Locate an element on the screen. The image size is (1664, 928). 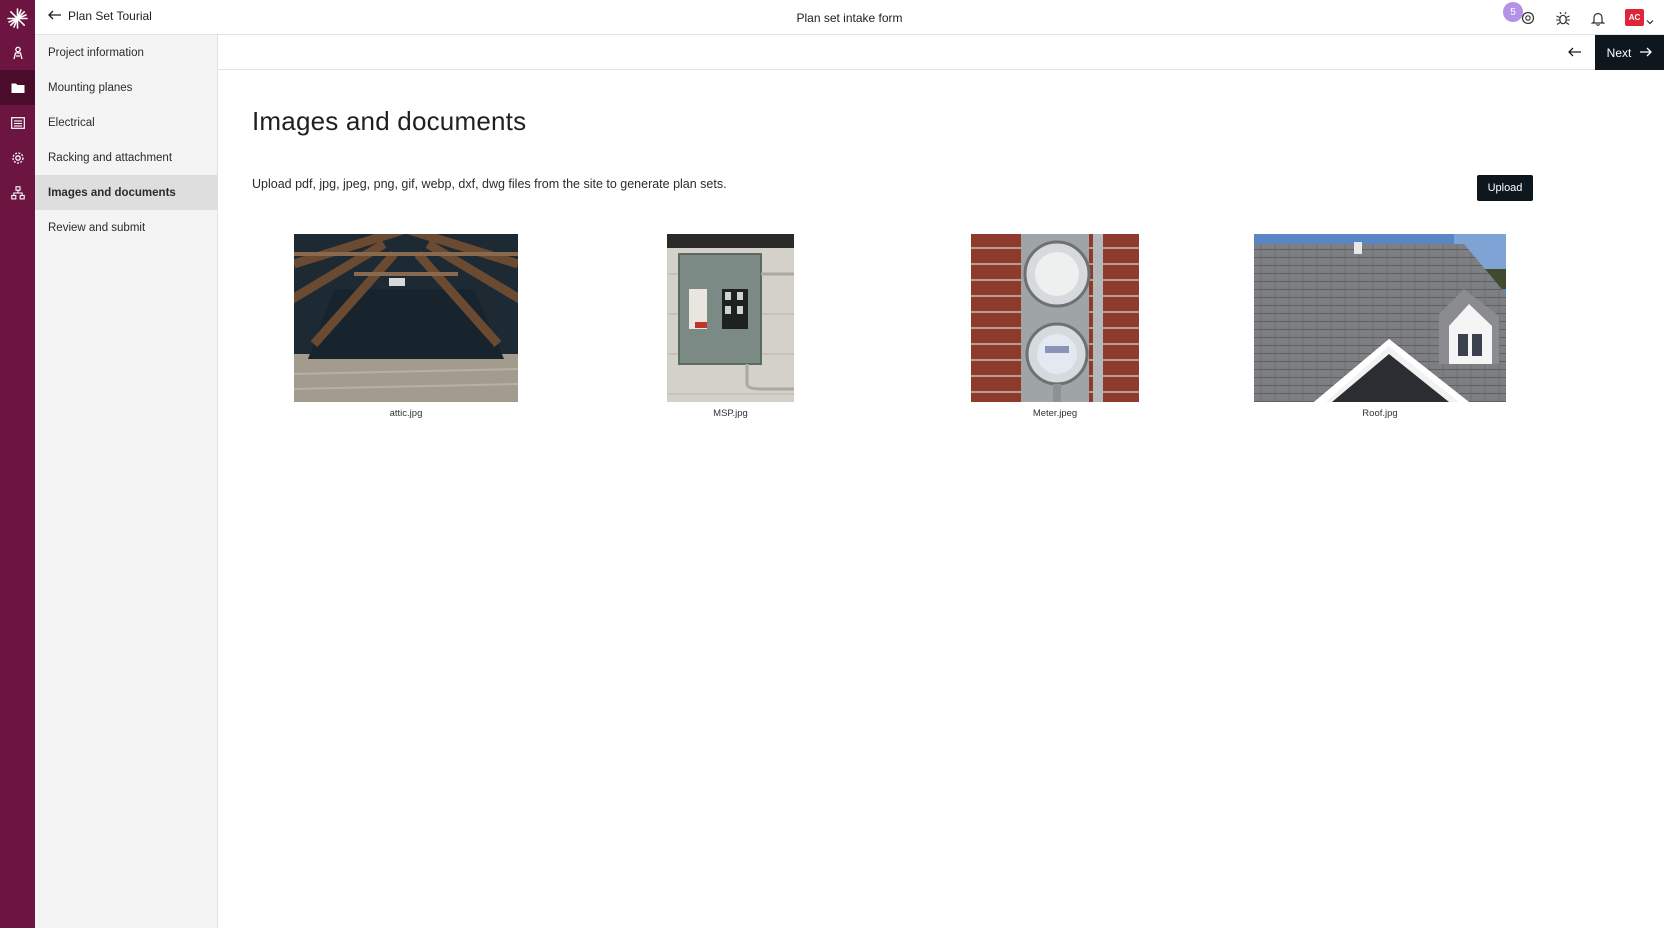
page-header-title: Plan set intake form is located at coordinates (849, 18).